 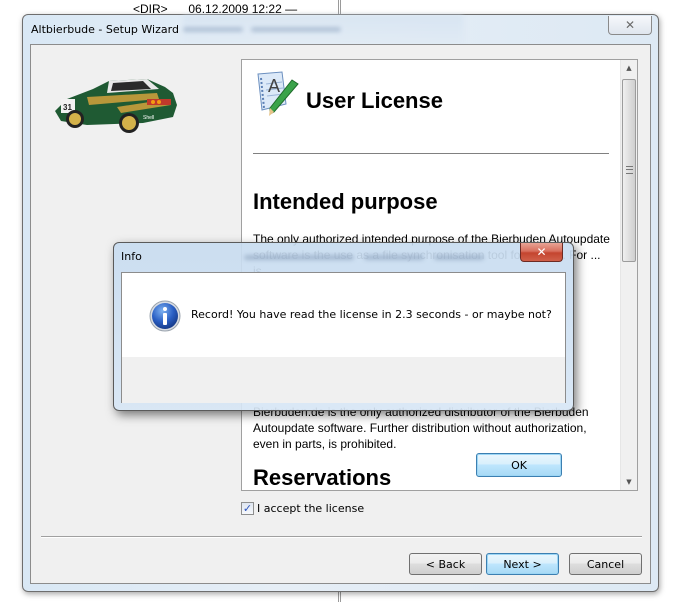 I want to click on arrow-up-icon: ▲, so click(x=629, y=68).